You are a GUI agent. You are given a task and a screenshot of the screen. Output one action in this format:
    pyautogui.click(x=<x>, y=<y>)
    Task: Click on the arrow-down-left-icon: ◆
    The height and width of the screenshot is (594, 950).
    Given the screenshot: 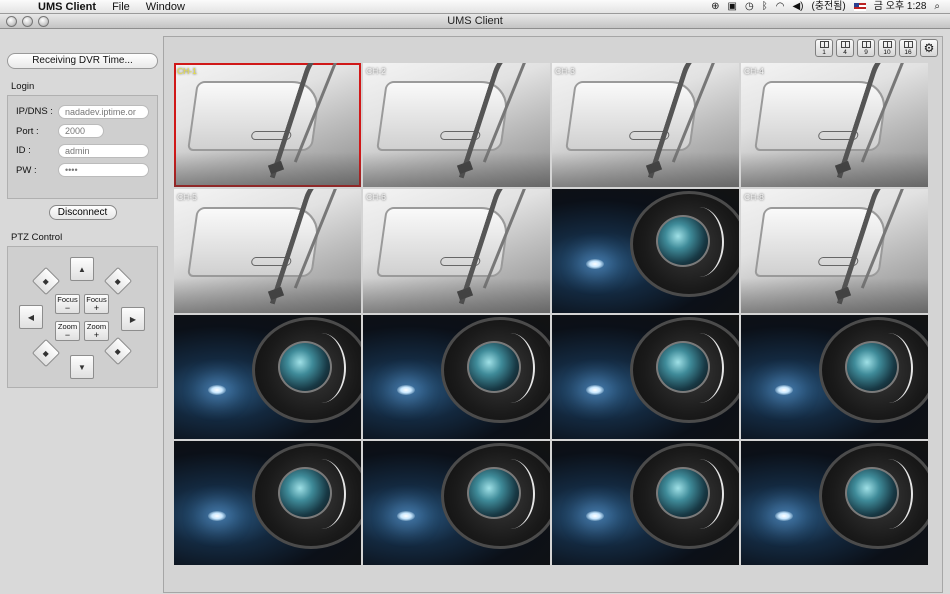 What is the action you would take?
    pyautogui.click(x=46, y=353)
    